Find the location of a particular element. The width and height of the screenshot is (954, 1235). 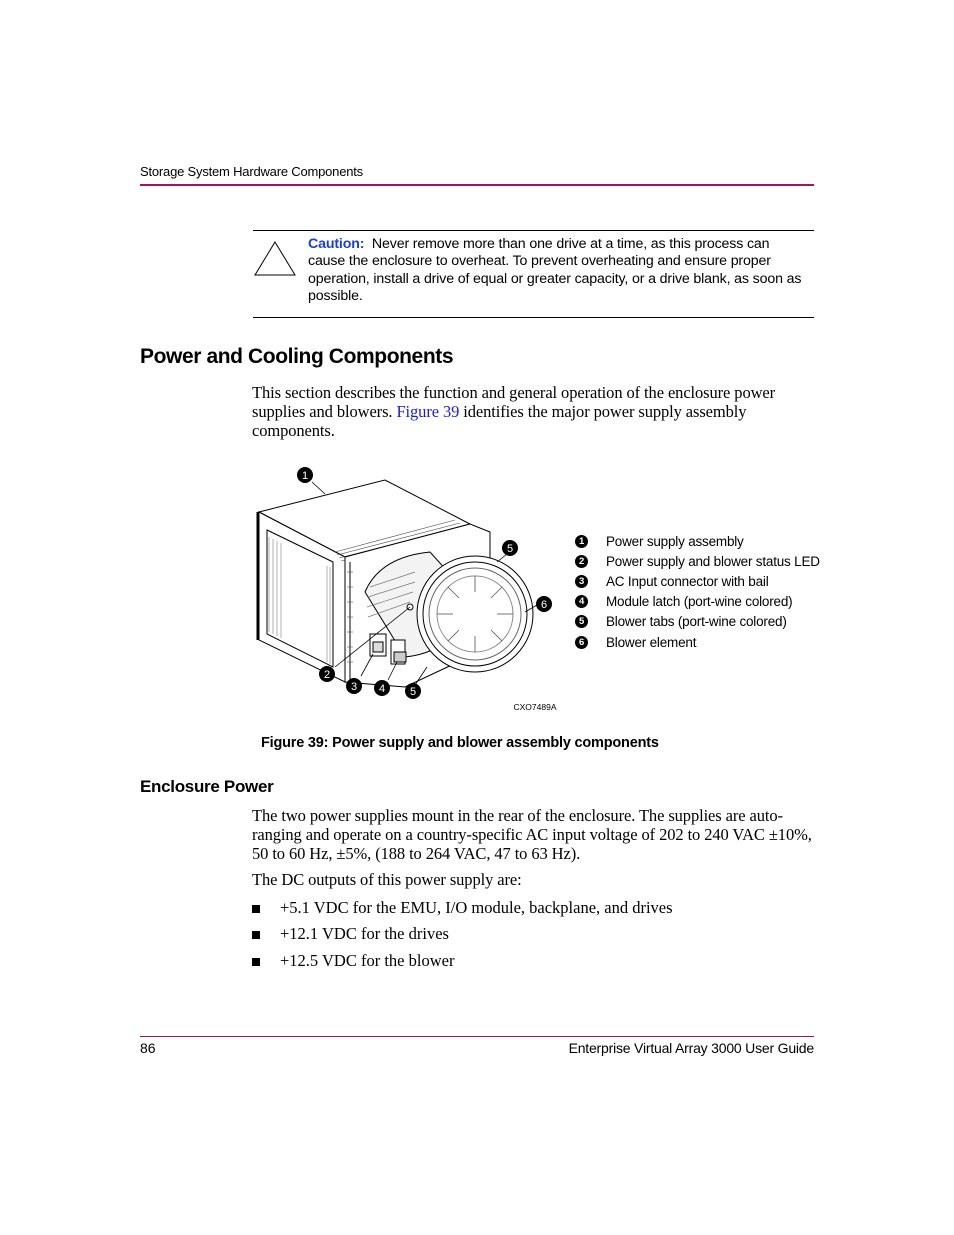

legend-number: 4 is located at coordinates (581, 602).